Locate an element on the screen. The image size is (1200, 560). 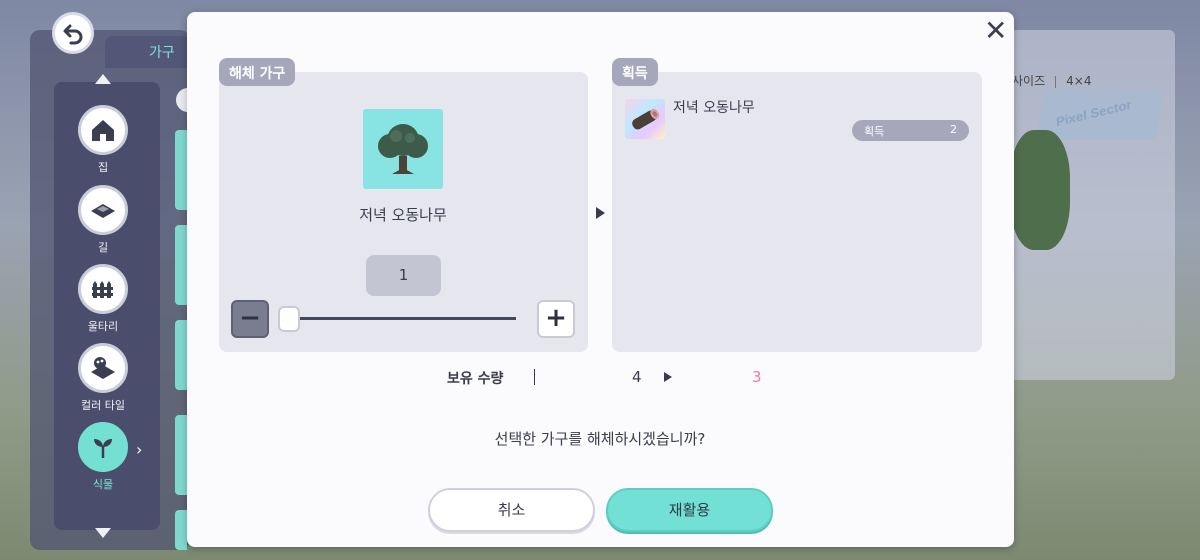
quantity-slider-track is located at coordinates (404, 318).